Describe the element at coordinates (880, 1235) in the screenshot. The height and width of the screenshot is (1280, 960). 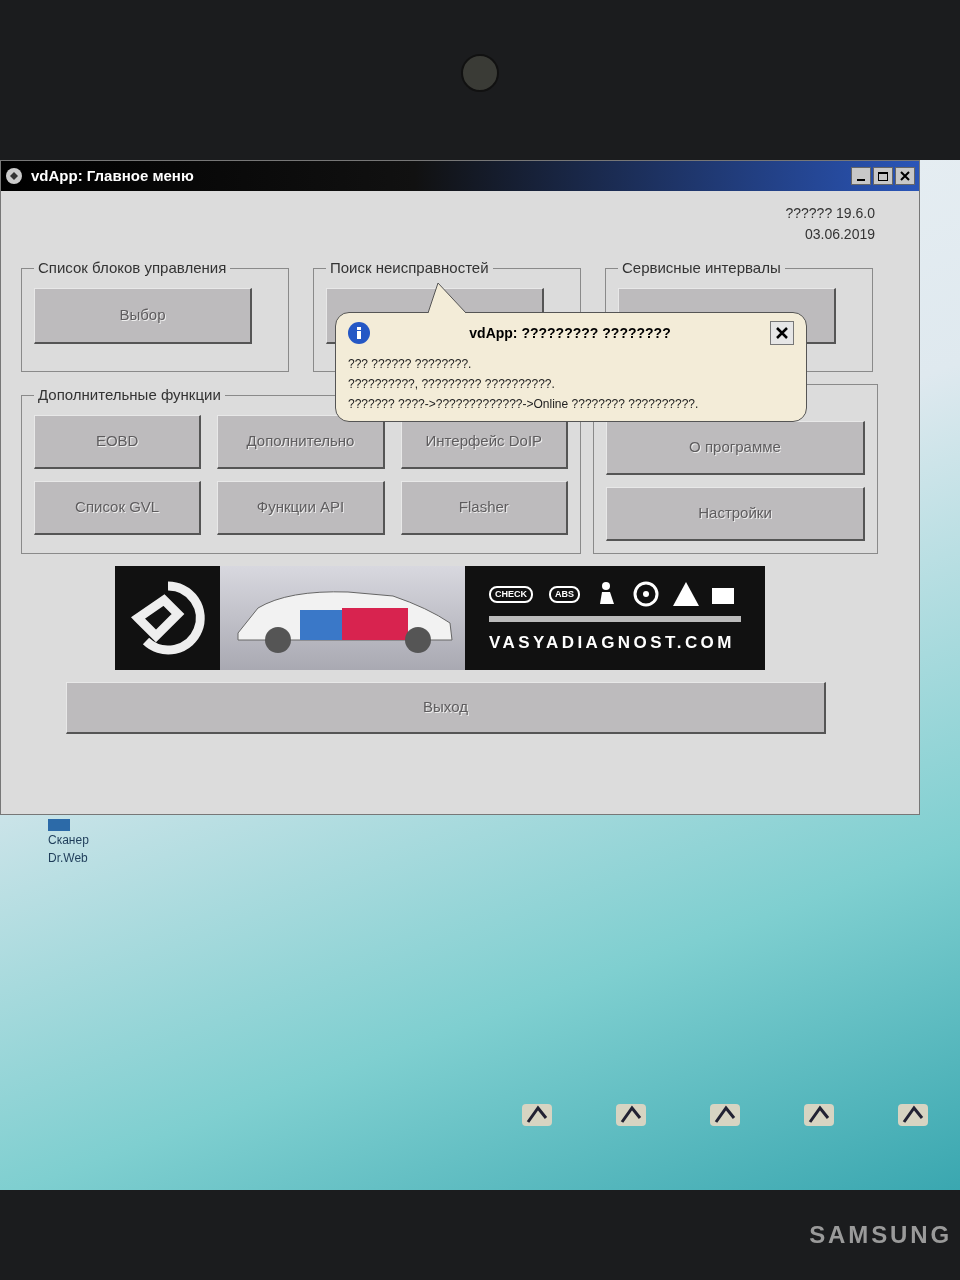
I see `laptop-brand-text: SAMSUNG` at that location.